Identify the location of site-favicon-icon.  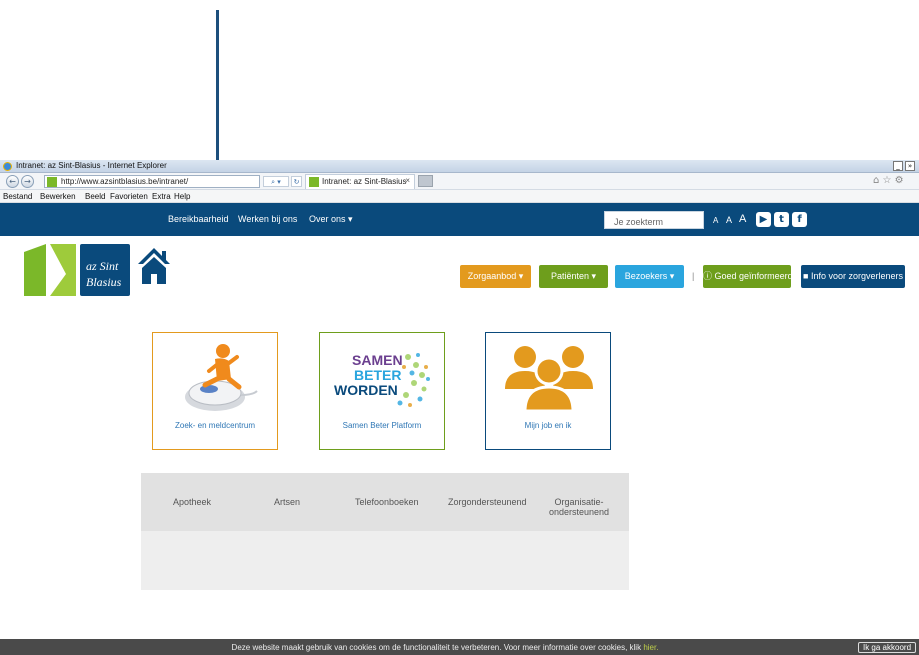
(52, 182).